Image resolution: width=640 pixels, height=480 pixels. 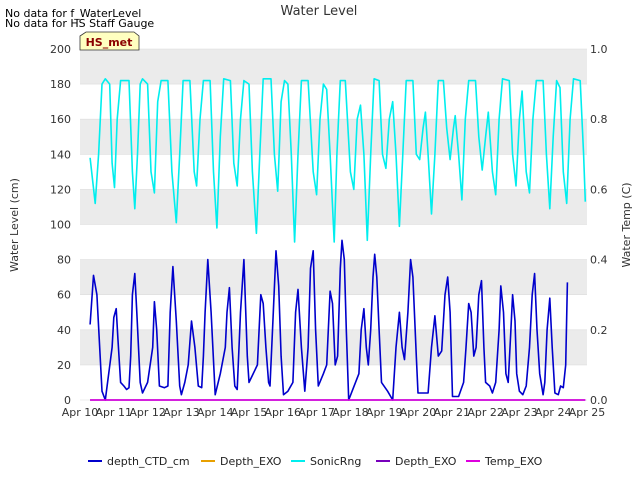 I want to click on y-tick-label: 100, so click(x=60, y=225).